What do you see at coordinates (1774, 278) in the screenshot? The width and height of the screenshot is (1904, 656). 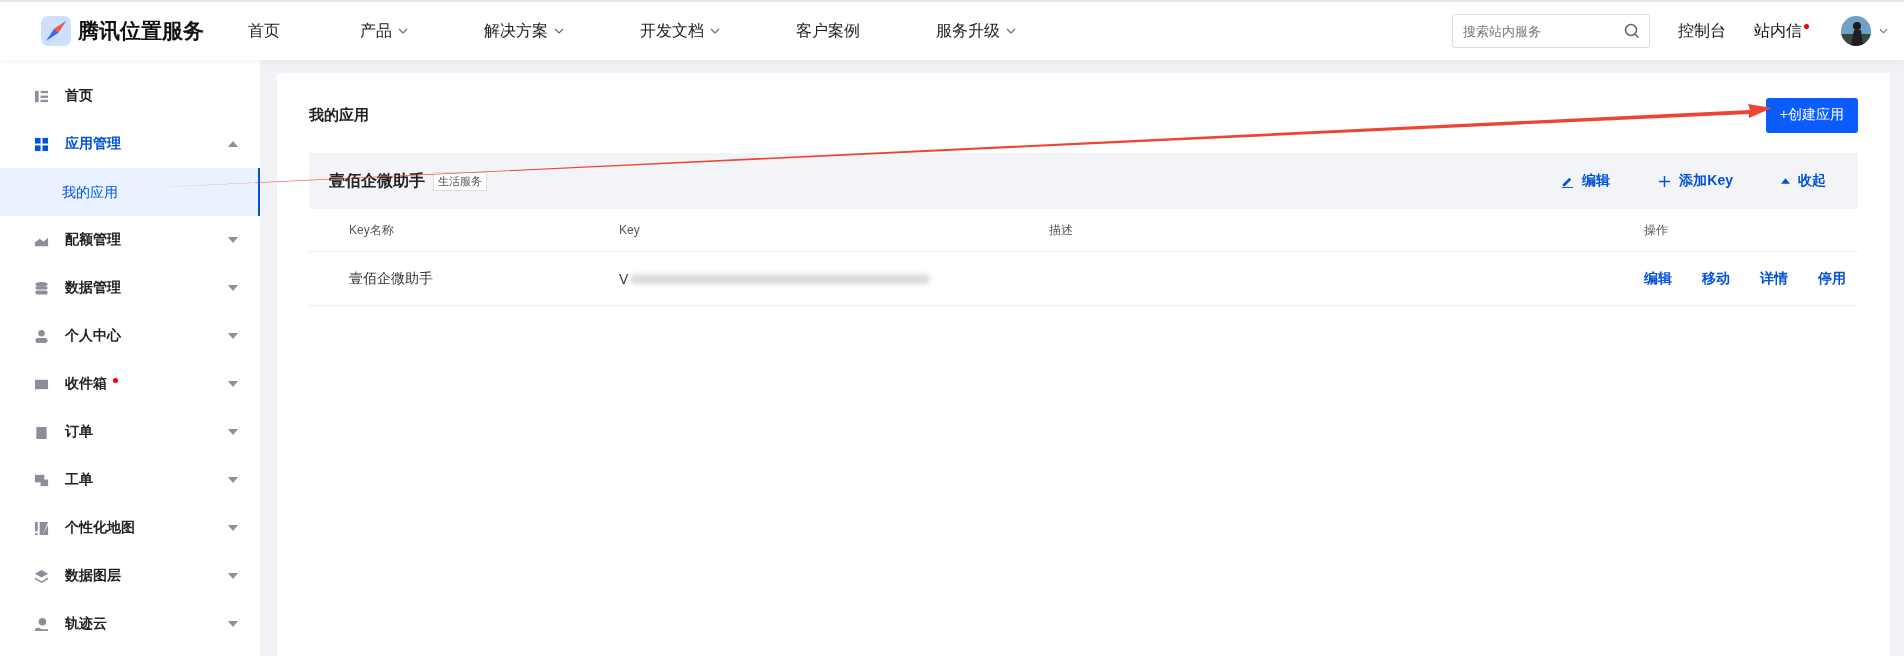 I see `row-action-link: 详情` at bounding box center [1774, 278].